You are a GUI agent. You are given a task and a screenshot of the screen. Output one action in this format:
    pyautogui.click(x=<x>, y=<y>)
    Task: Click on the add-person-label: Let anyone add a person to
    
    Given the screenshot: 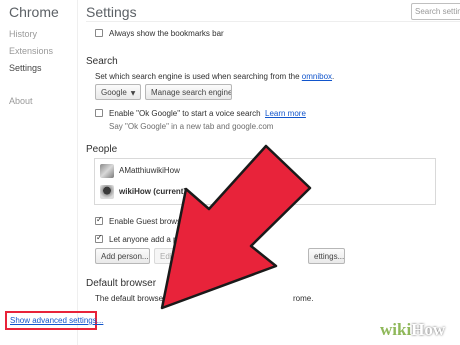 What is the action you would take?
    pyautogui.click(x=158, y=239)
    